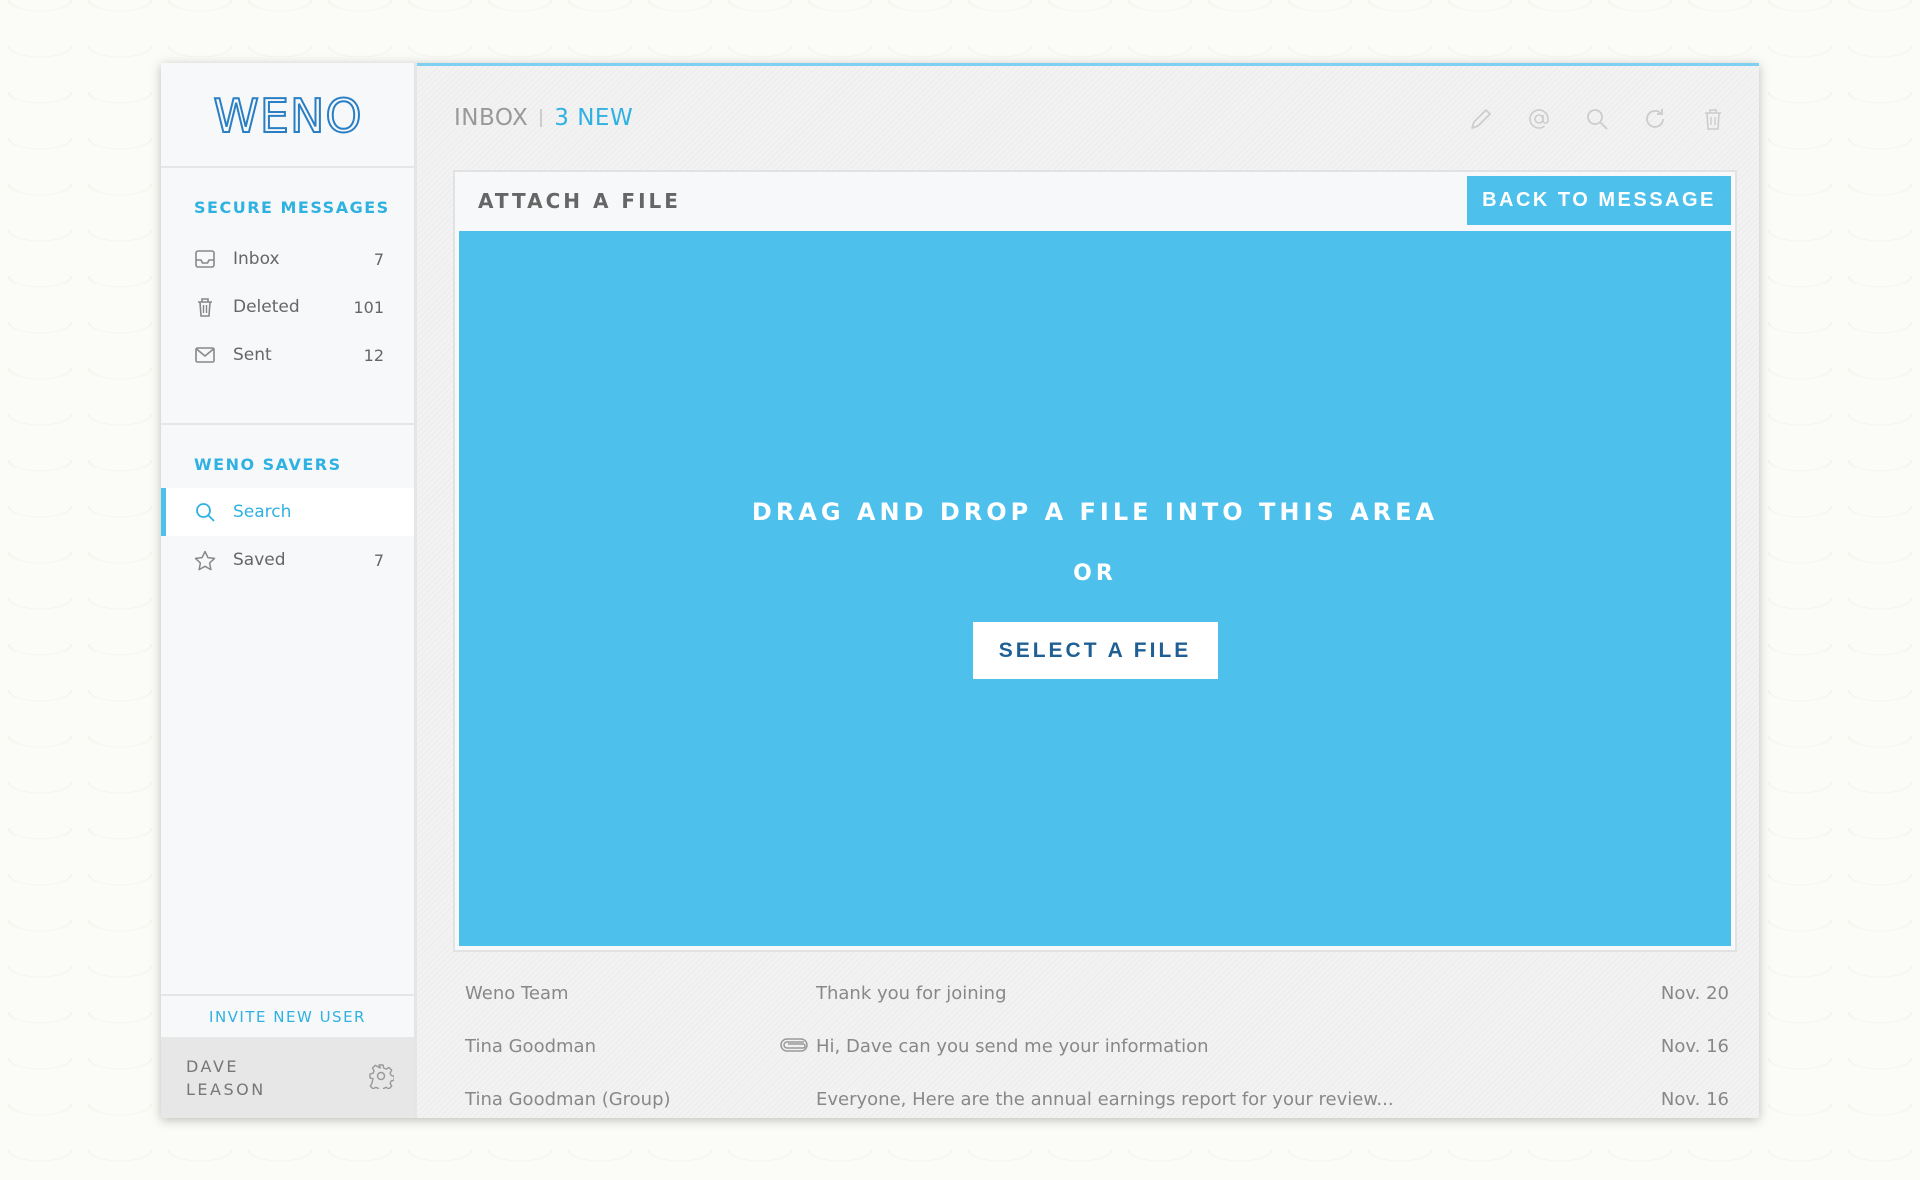 The image size is (1920, 1180). I want to click on inbox-heading: INBOX, so click(491, 118).